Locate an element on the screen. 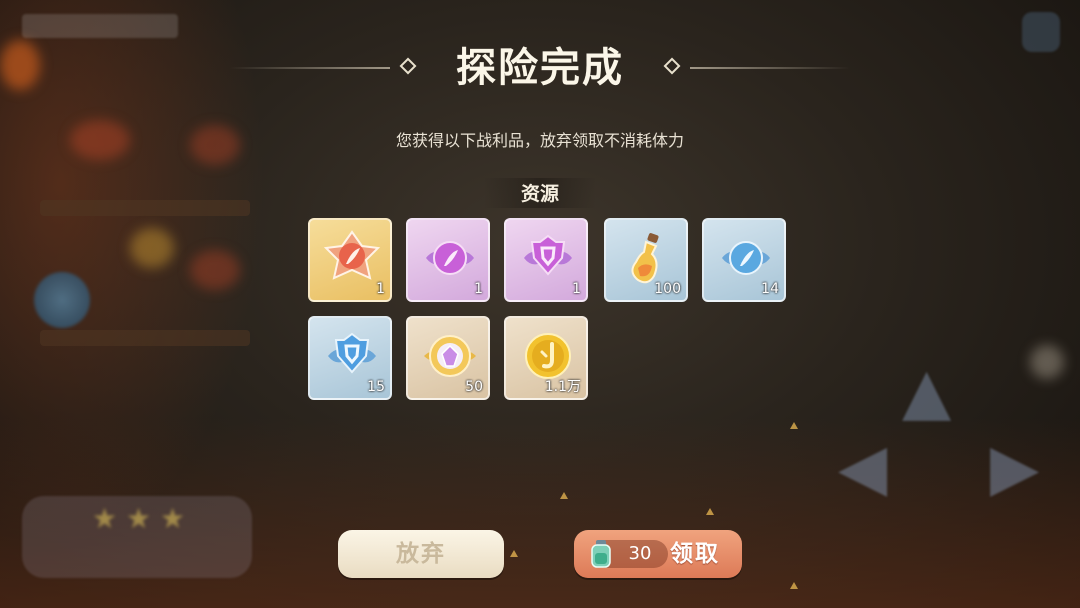 The width and height of the screenshot is (1080, 608). gold-coin-icon is located at coordinates (548, 356).